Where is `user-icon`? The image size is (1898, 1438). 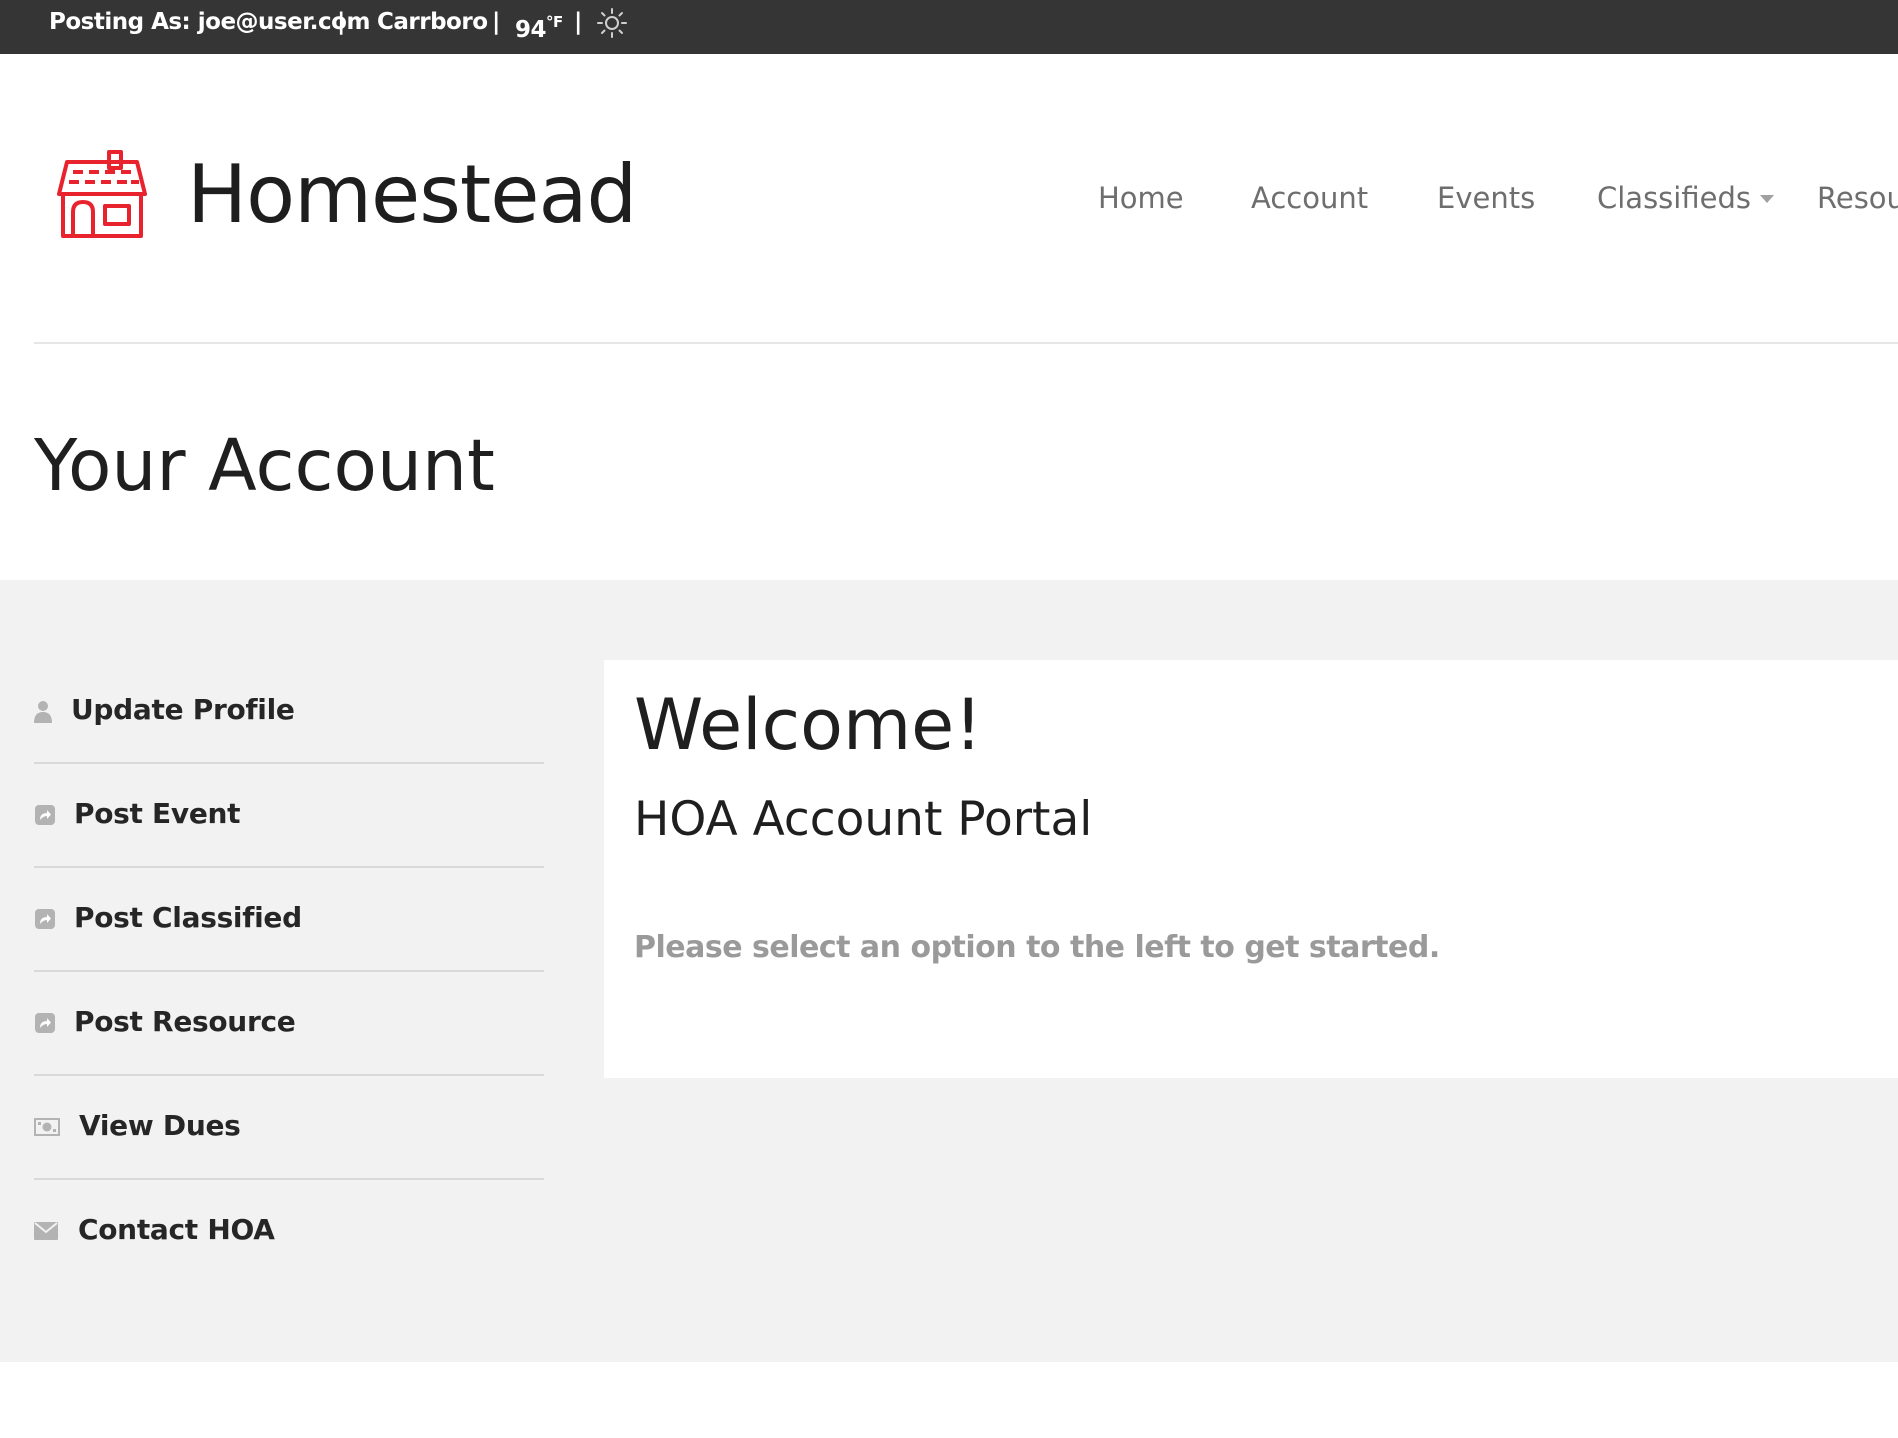
user-icon is located at coordinates (43, 712).